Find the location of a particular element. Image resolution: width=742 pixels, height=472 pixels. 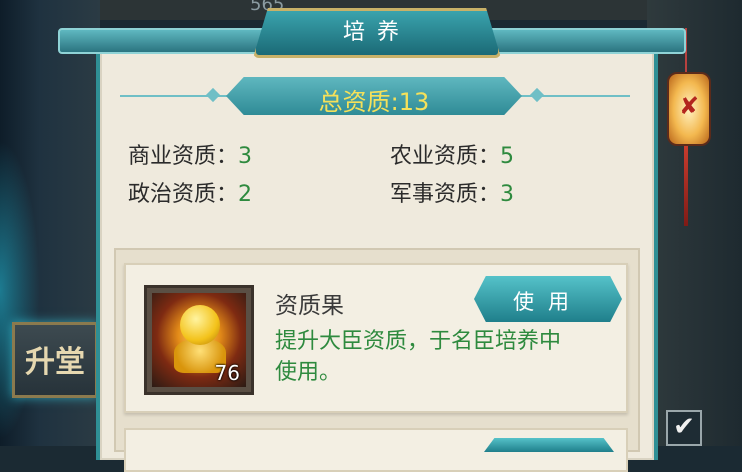

lantern-icon: ✘ is located at coordinates (689, 109).